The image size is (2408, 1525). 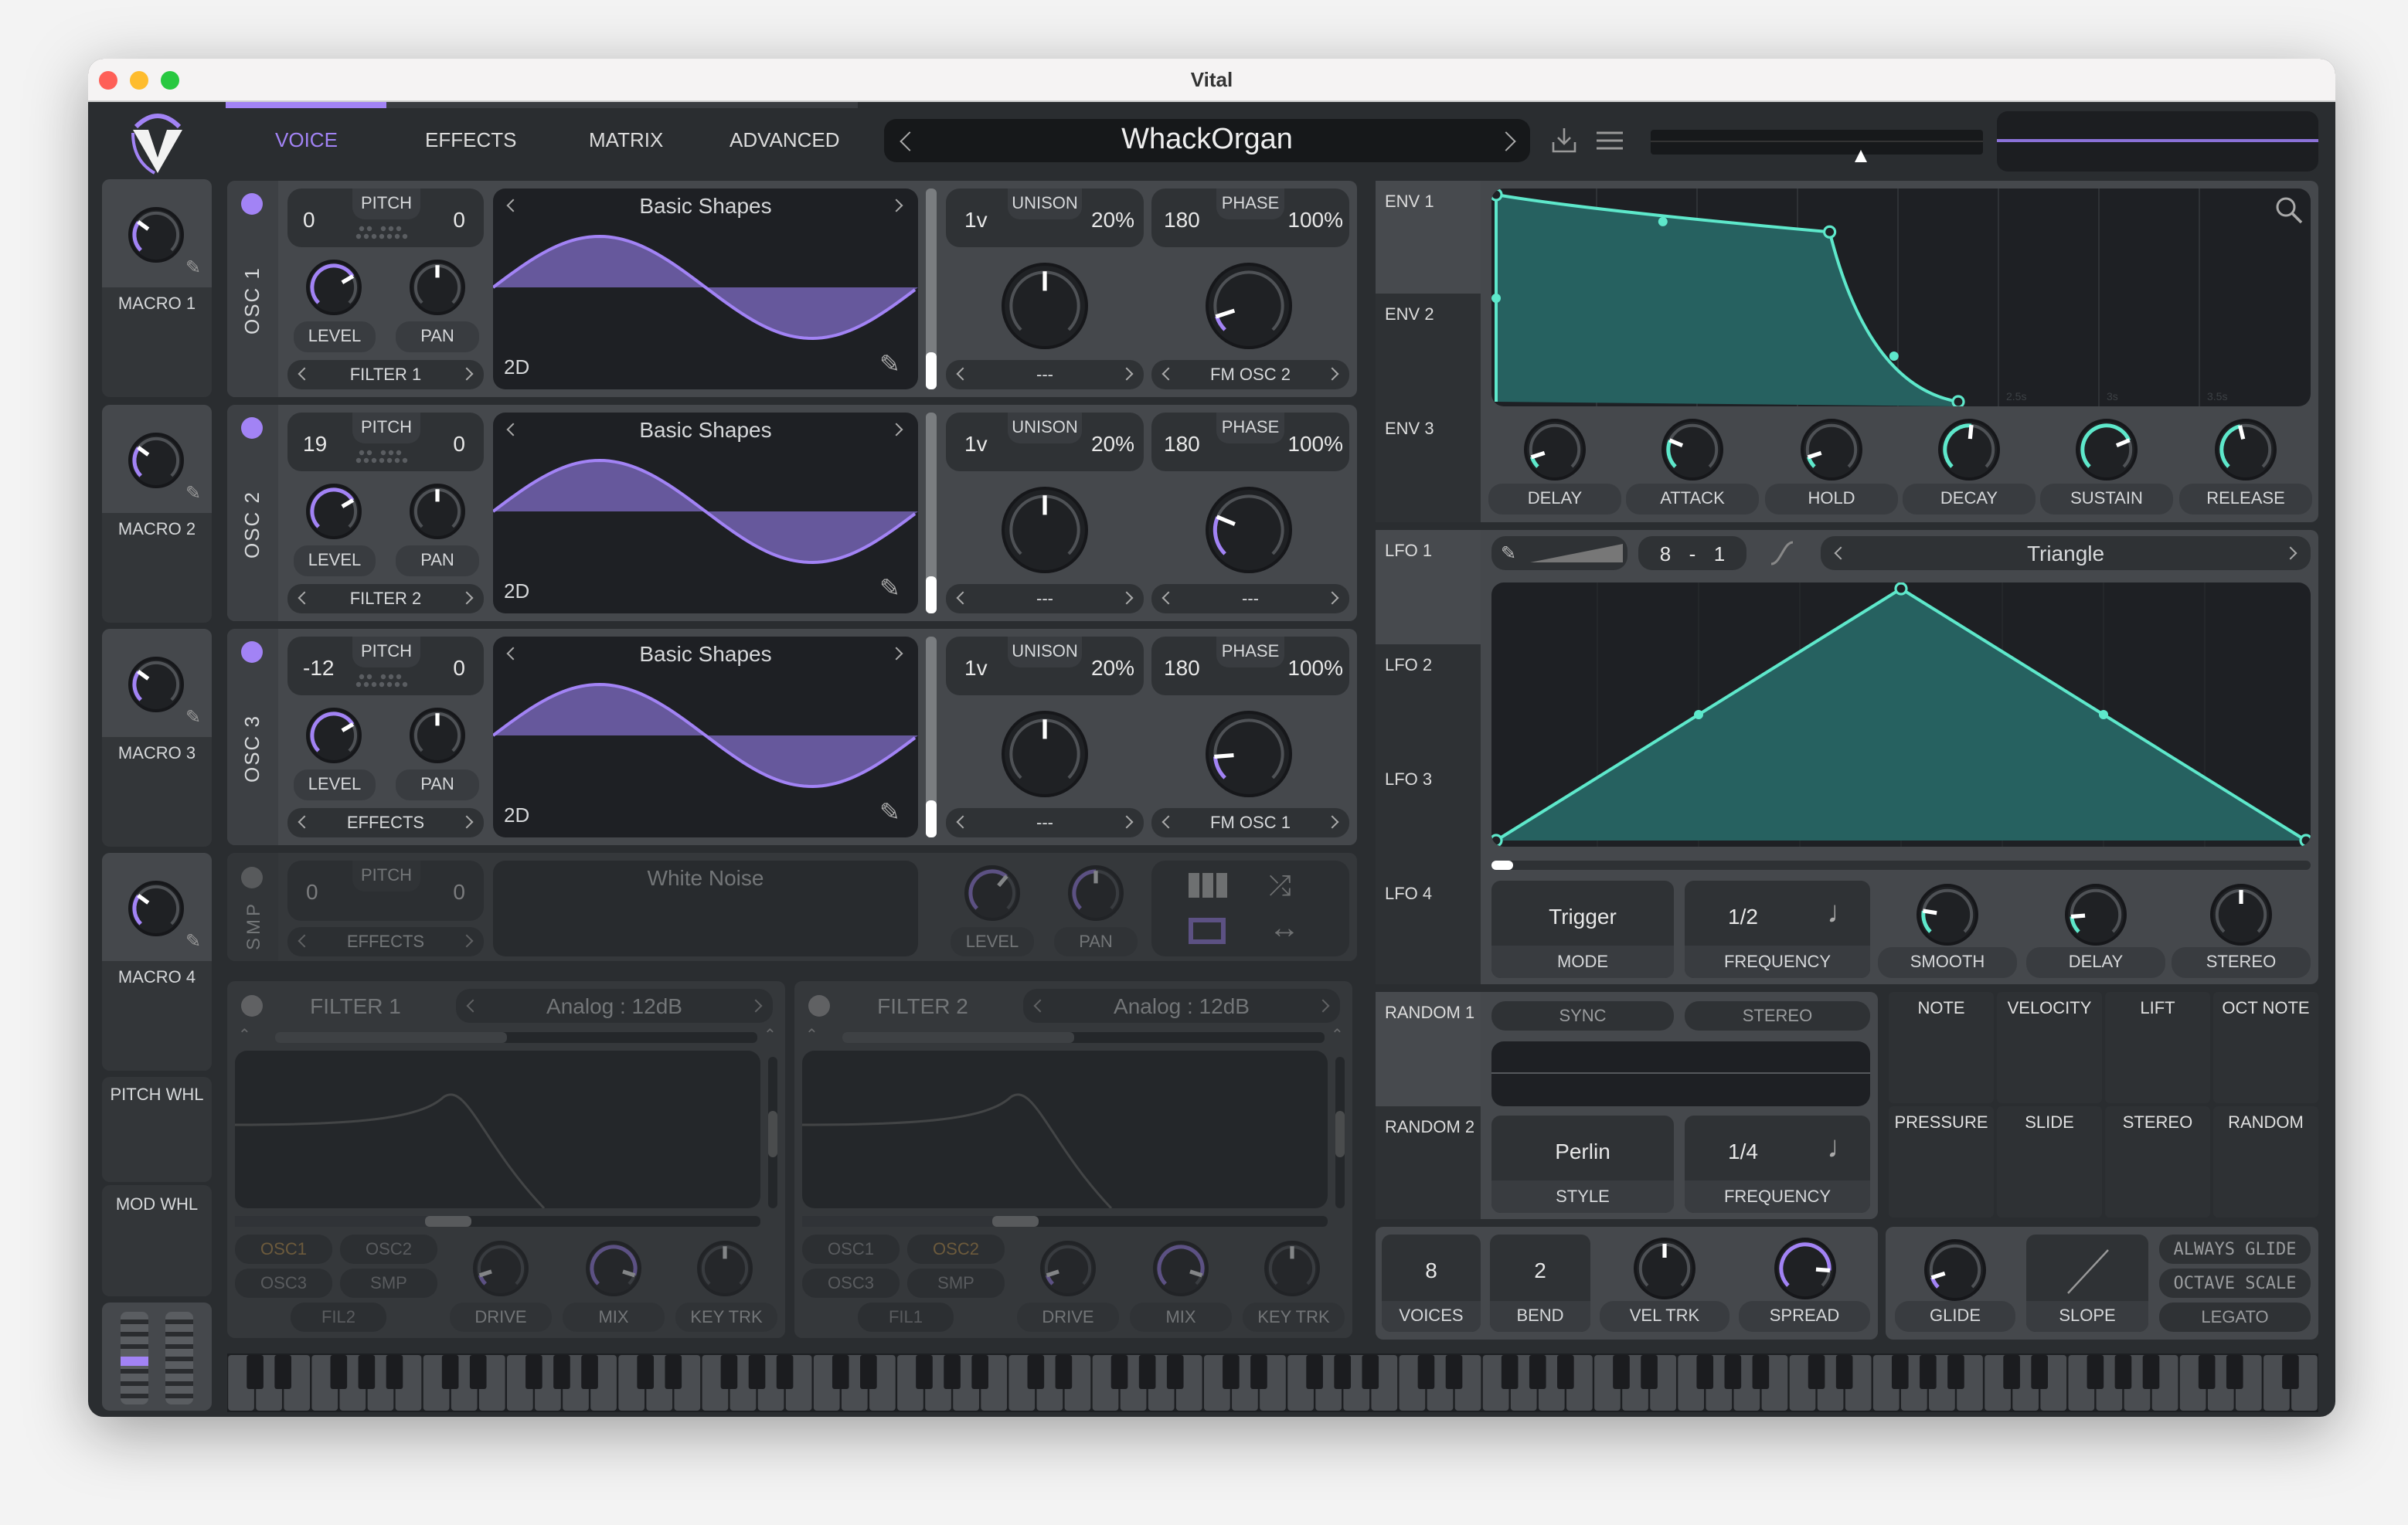 What do you see at coordinates (1428, 465) in the screenshot?
I see `tab-env-3: ENV 3` at bounding box center [1428, 465].